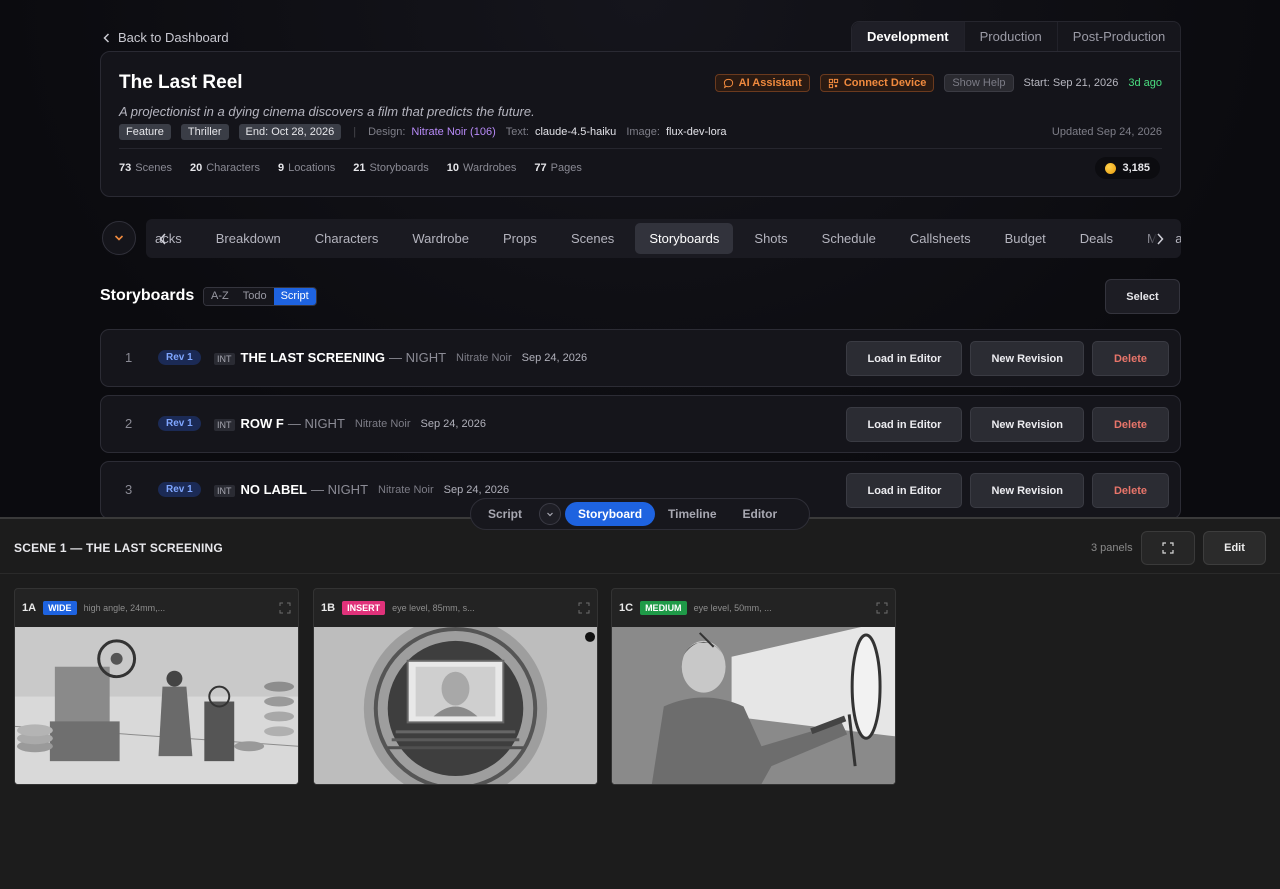  I want to click on view-switcher: Script Storyboard Timeline Editor, so click(640, 514).